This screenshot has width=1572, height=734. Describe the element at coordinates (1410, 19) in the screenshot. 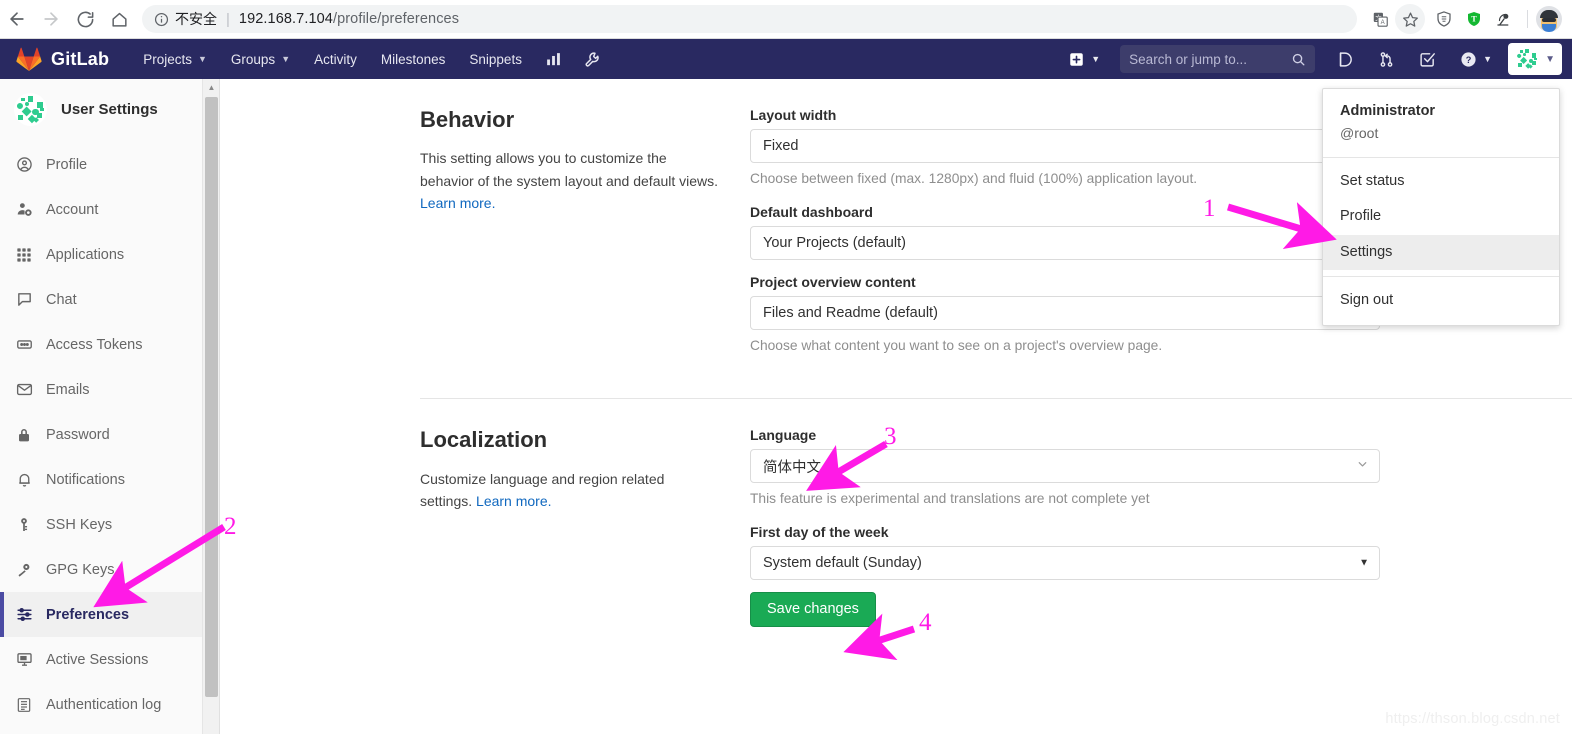

I see `star-icon` at that location.